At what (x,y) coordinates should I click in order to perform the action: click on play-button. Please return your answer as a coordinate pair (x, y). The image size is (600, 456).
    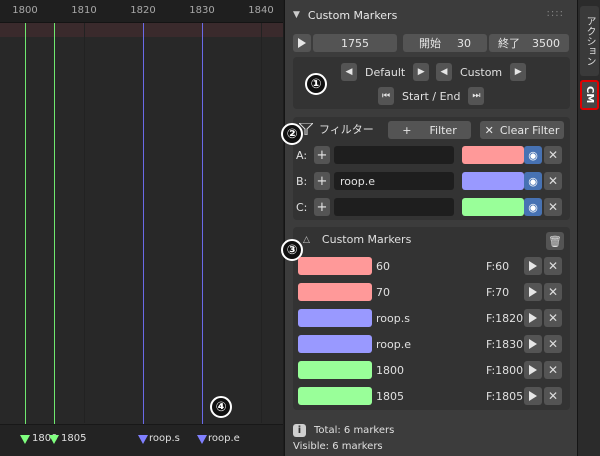
    Looking at the image, I should click on (302, 43).